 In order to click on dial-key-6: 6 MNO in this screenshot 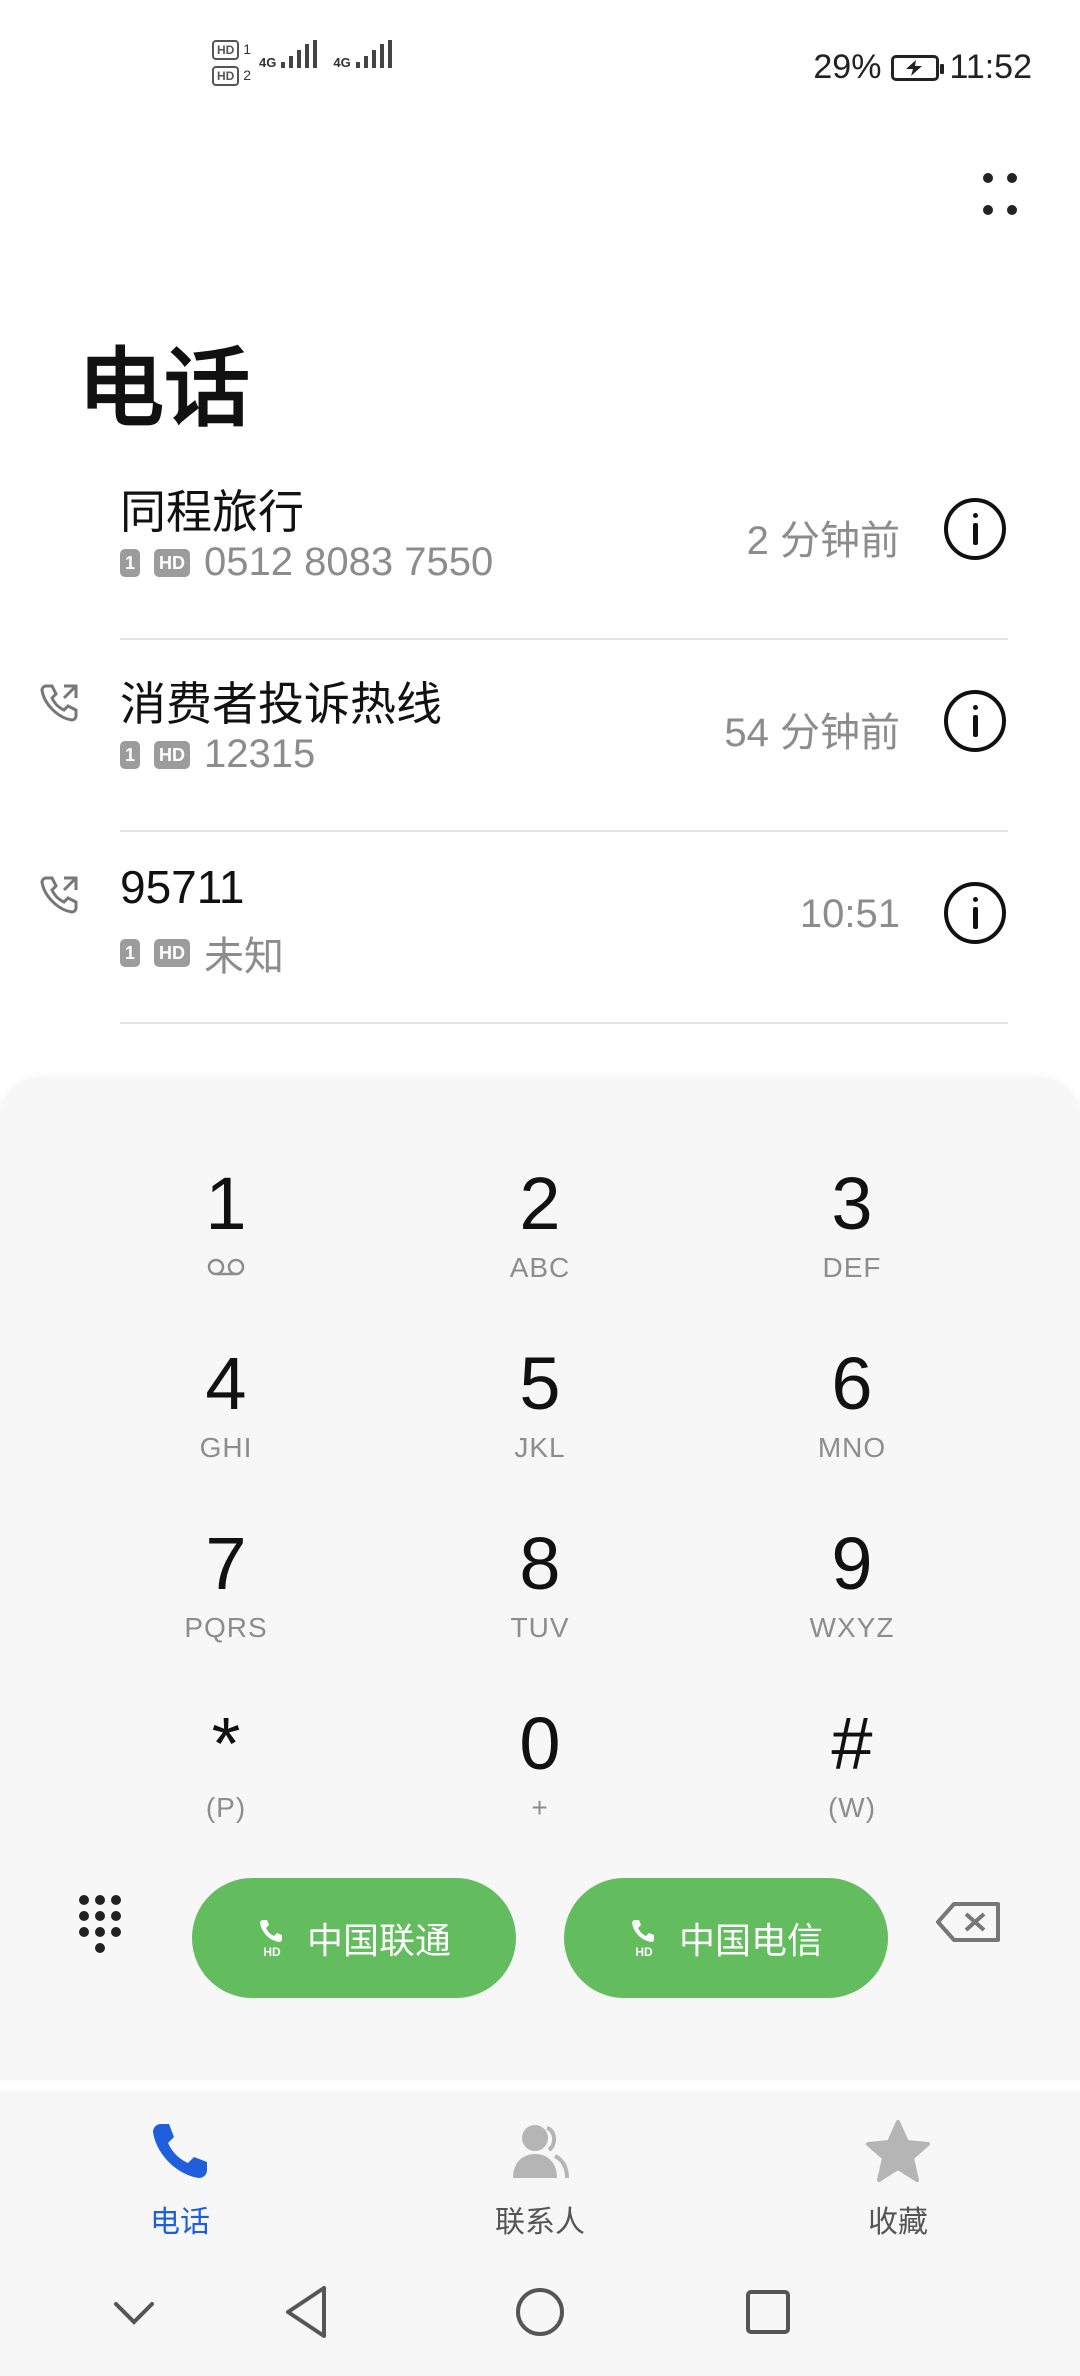, I will do `click(852, 1425)`.